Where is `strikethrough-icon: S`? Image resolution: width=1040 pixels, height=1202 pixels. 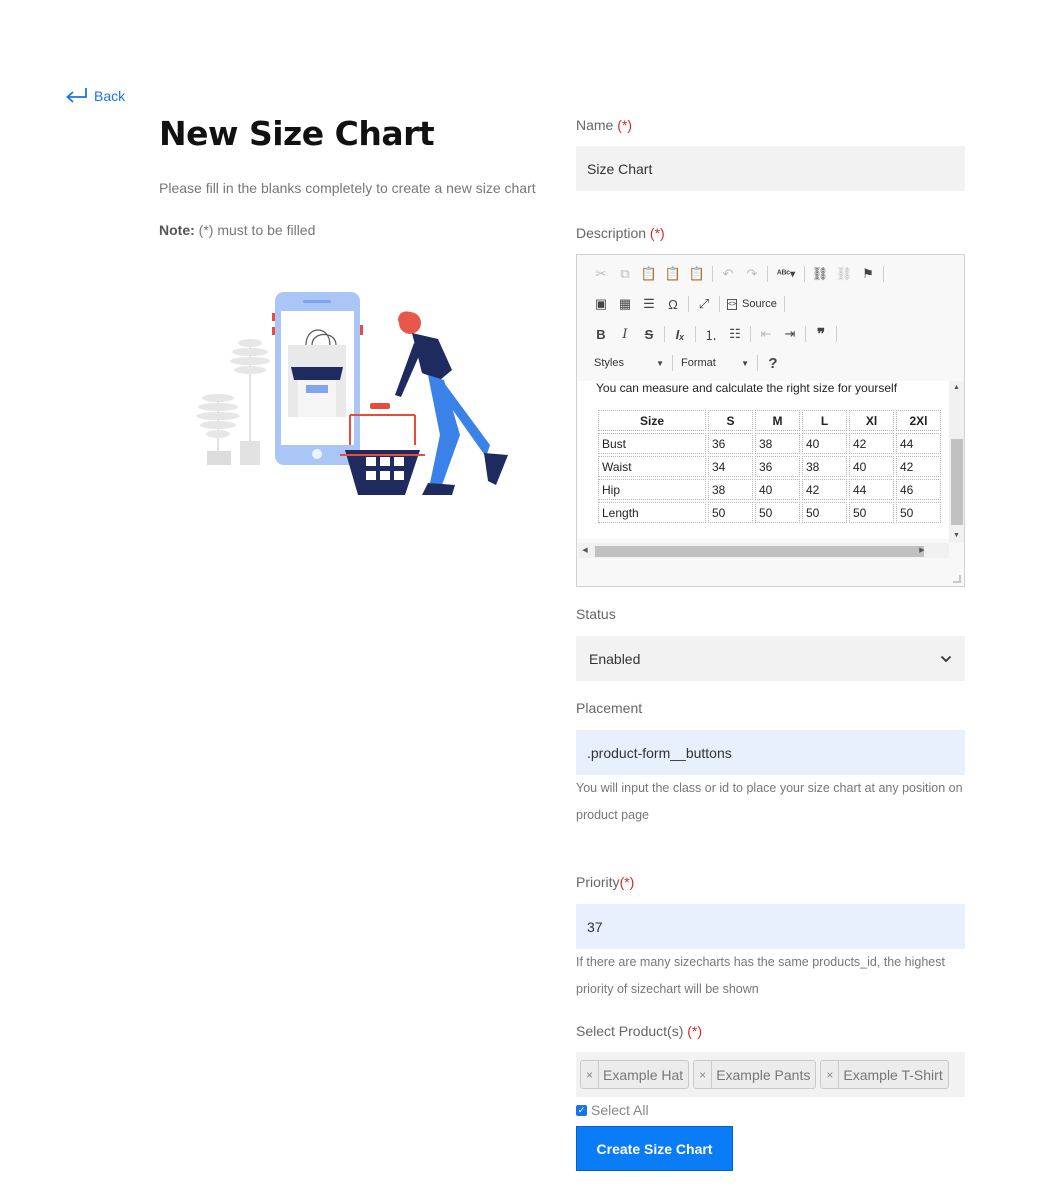 strikethrough-icon: S is located at coordinates (649, 334).